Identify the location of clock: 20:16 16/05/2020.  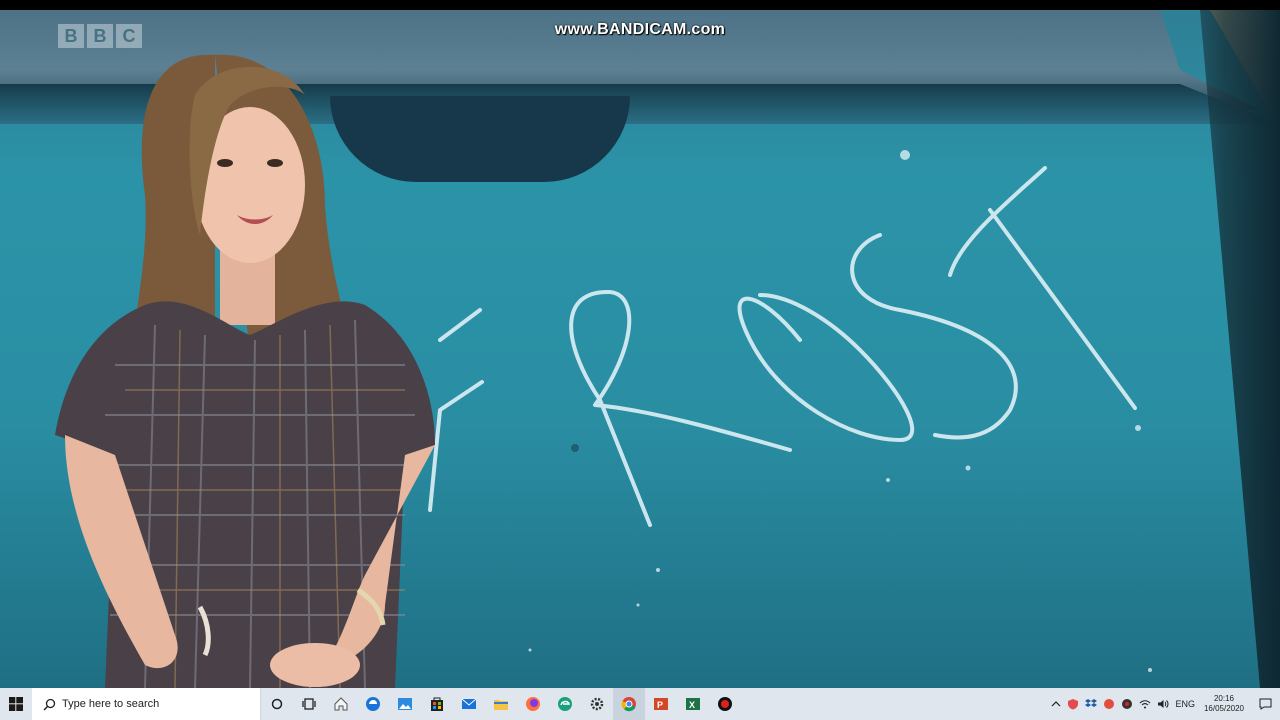
(1224, 704).